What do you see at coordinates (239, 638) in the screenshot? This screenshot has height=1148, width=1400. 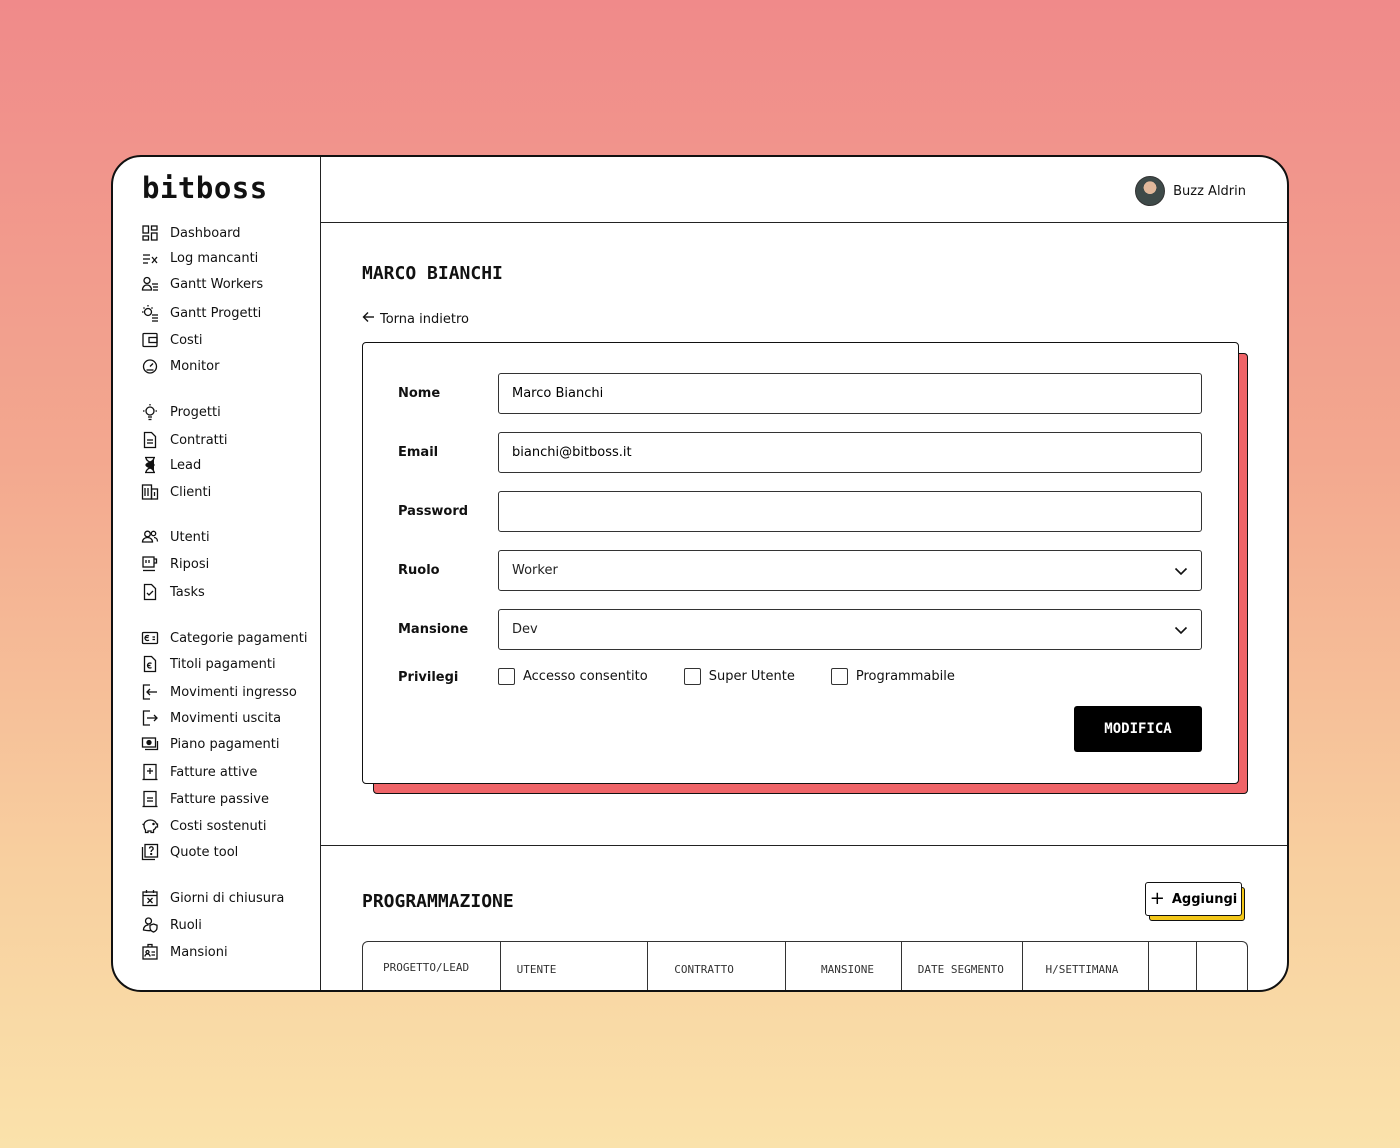 I see `sidebar-item-label: Categorie pagamenti` at bounding box center [239, 638].